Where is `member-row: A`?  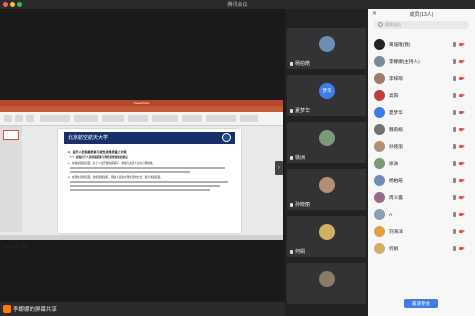 member-row: A is located at coordinates (422, 215).